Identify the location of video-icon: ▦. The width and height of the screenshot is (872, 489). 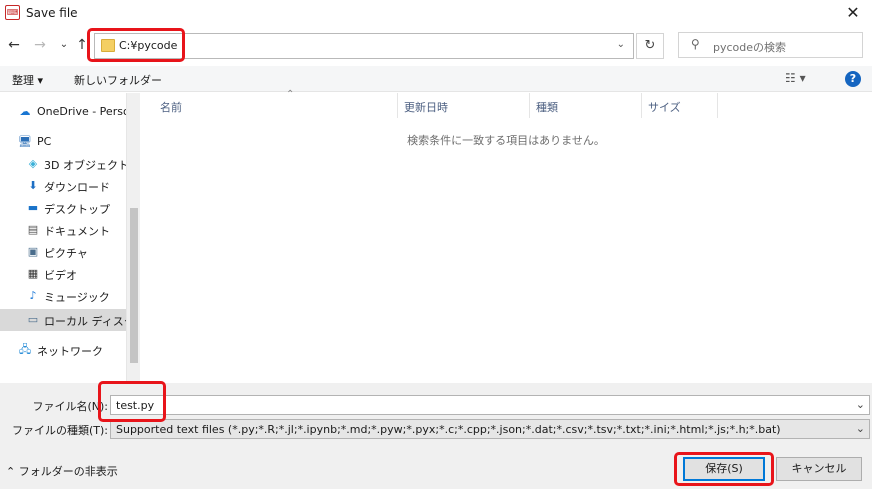
(33, 273).